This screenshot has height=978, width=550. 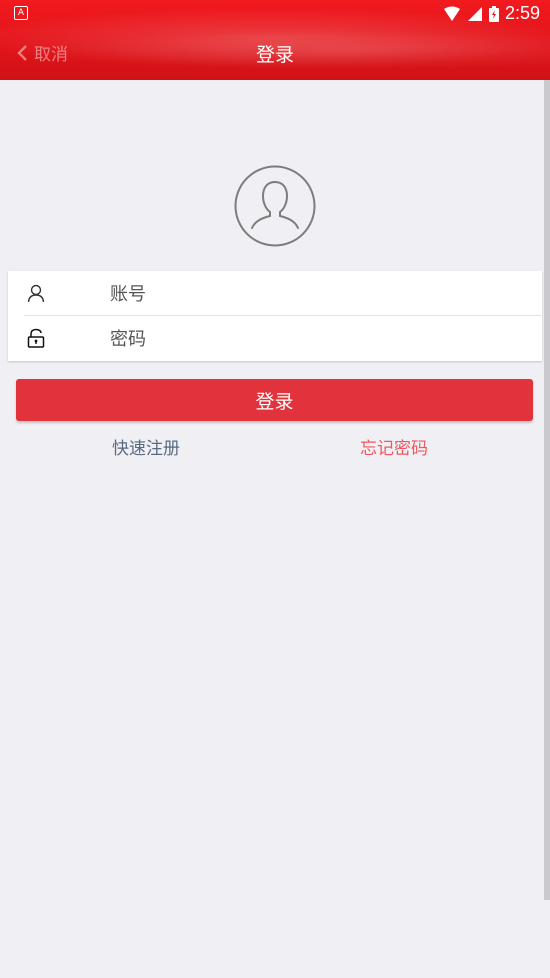 What do you see at coordinates (275, 14) in the screenshot?
I see `status-bar: A 2:59` at bounding box center [275, 14].